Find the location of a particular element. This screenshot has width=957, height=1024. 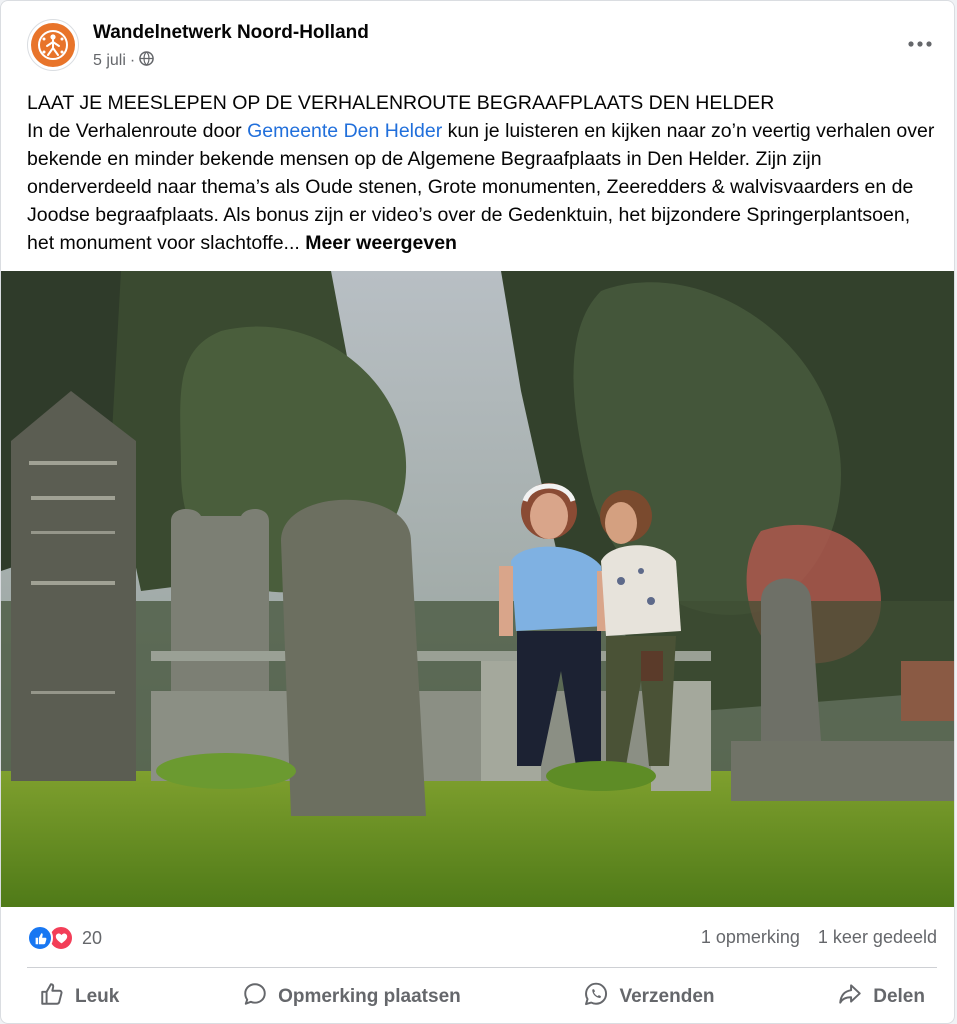

more-options-icon is located at coordinates (920, 44).